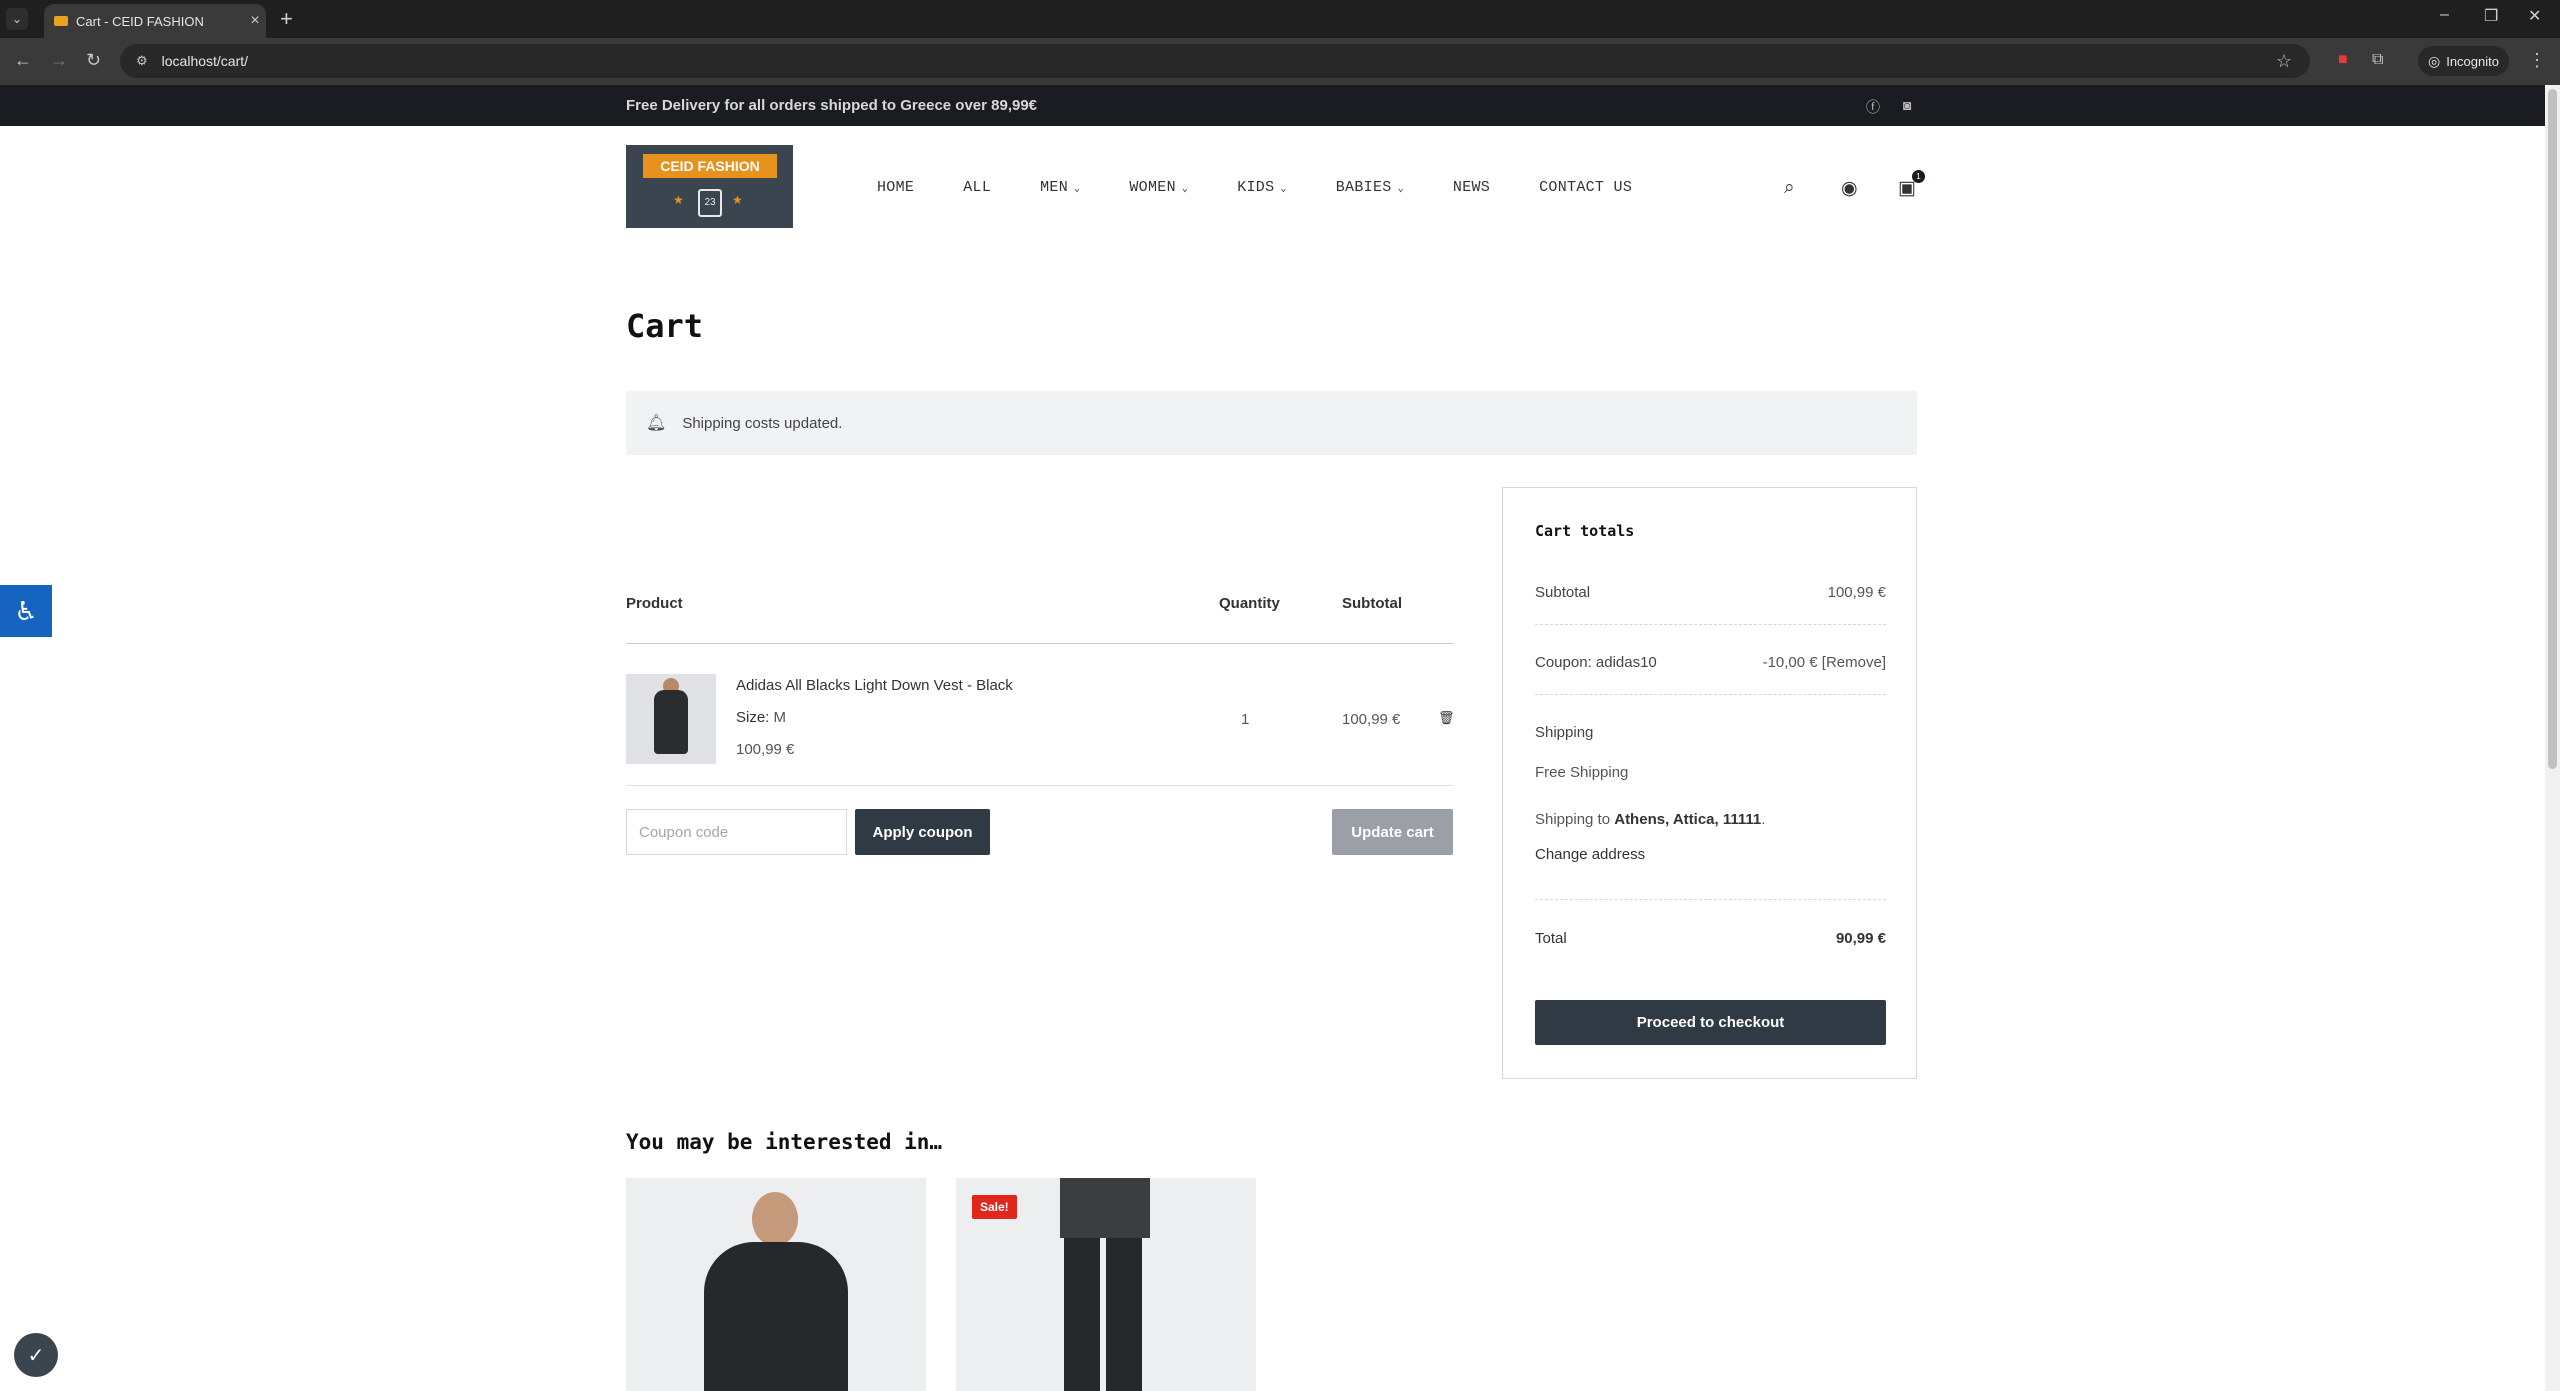 The image size is (2560, 1391). I want to click on url-text: localhost/cart/, so click(1219, 61).